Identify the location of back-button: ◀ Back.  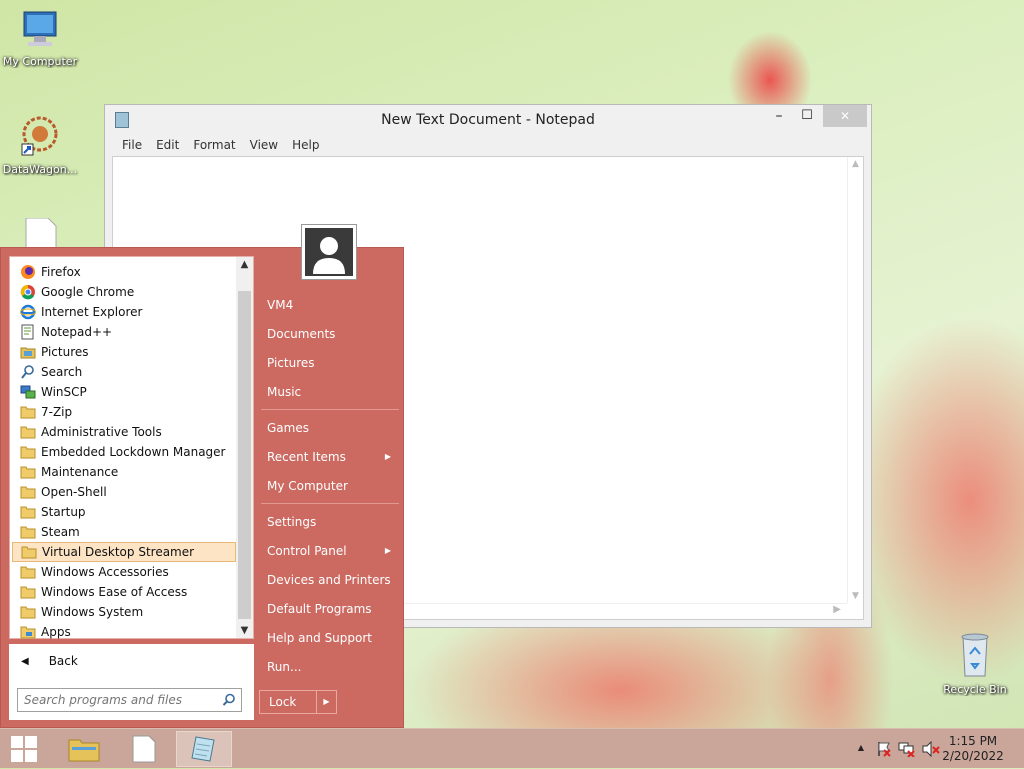
(131, 661).